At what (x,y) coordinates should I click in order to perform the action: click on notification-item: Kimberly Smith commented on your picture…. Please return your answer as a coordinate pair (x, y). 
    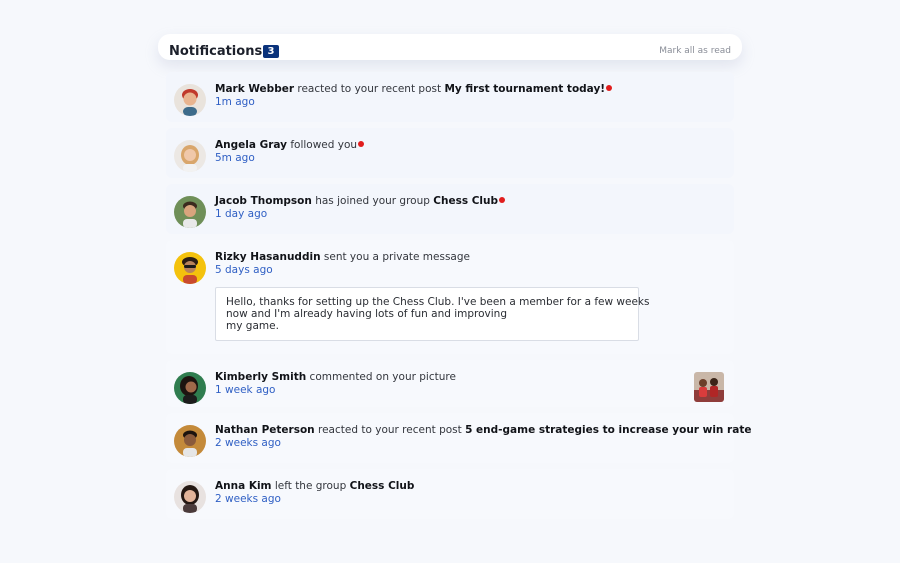
    Looking at the image, I should click on (450, 383).